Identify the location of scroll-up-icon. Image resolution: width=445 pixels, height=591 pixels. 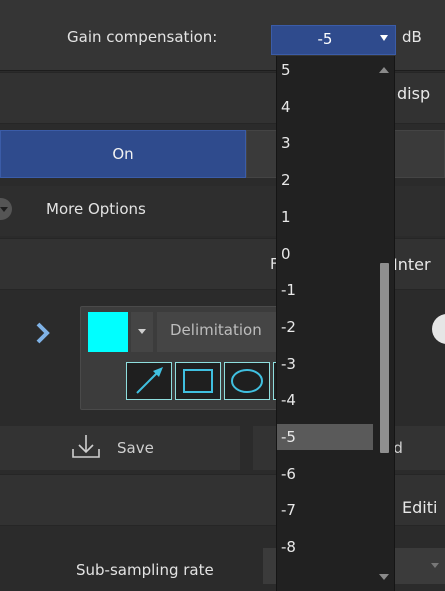
(384, 70).